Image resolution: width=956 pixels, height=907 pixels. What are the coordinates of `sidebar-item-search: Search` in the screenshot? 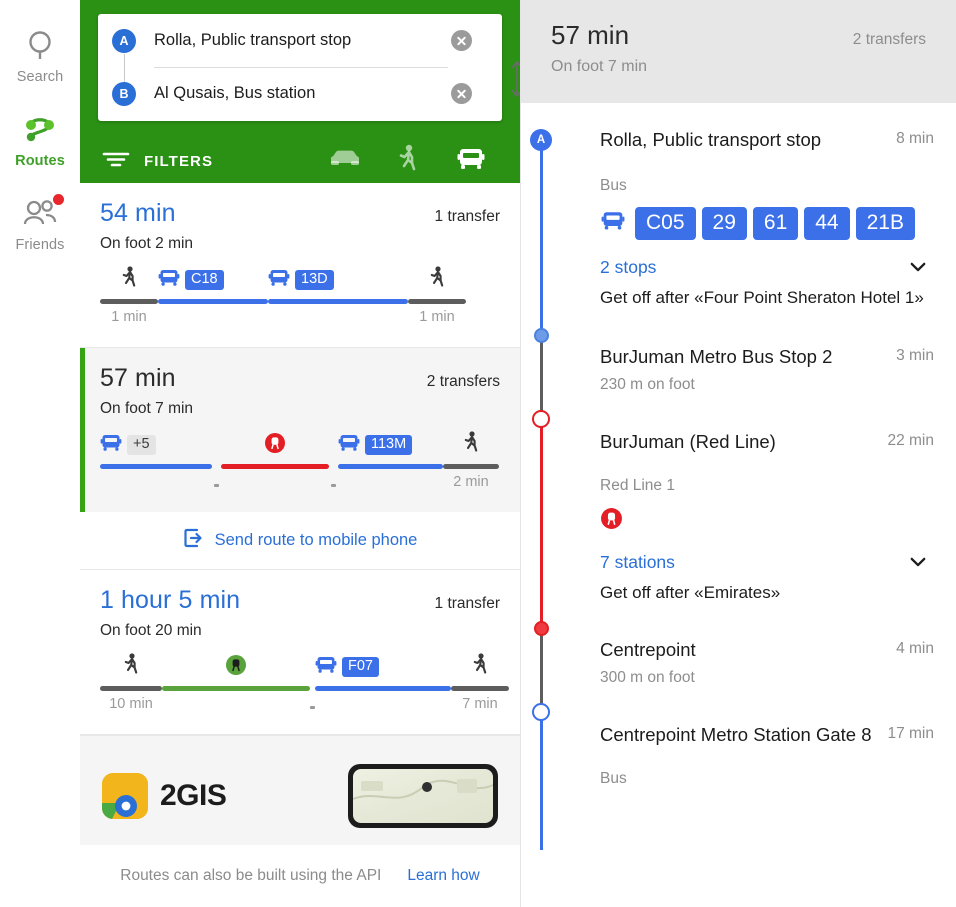 It's located at (40, 56).